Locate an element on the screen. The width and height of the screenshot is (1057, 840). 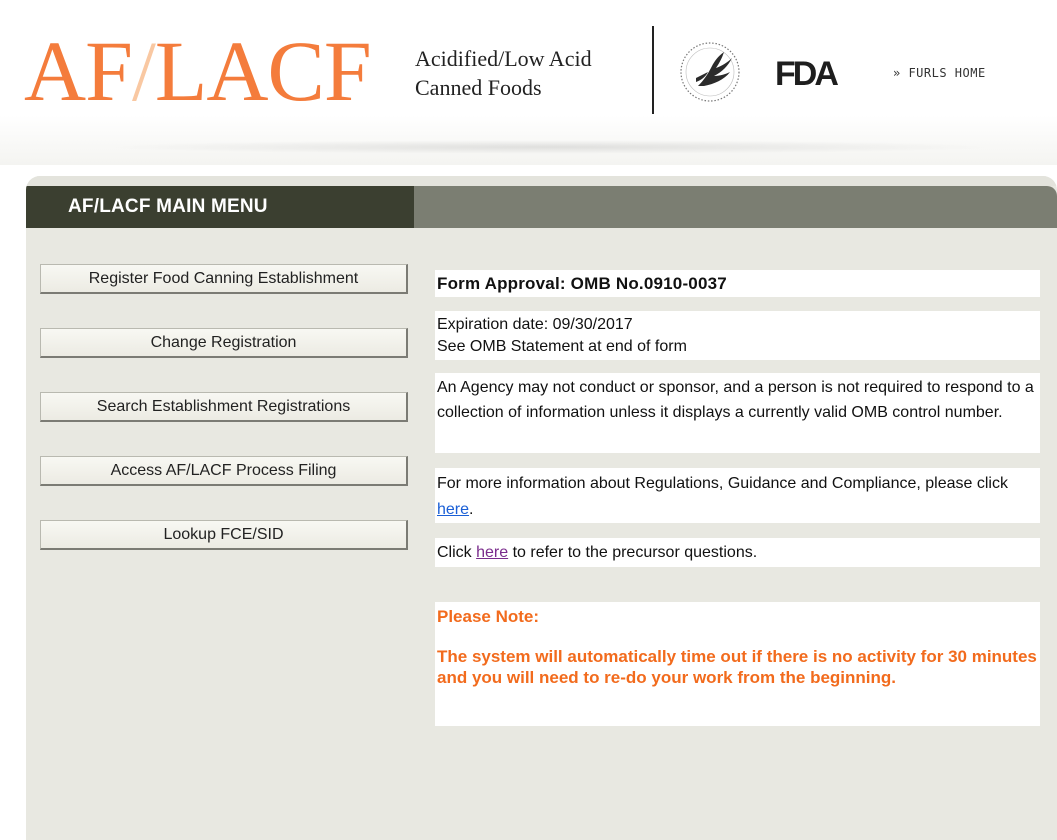
header-divider is located at coordinates (653, 70).